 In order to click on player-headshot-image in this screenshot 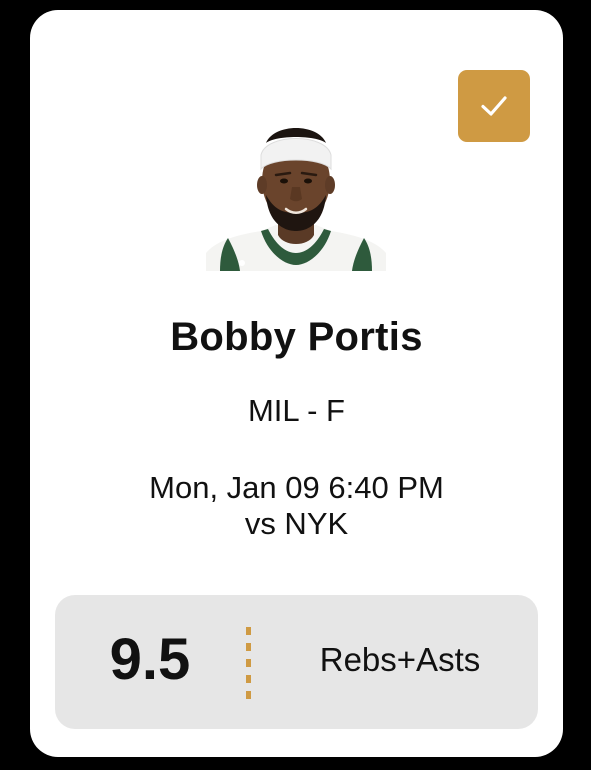, I will do `click(296, 199)`.